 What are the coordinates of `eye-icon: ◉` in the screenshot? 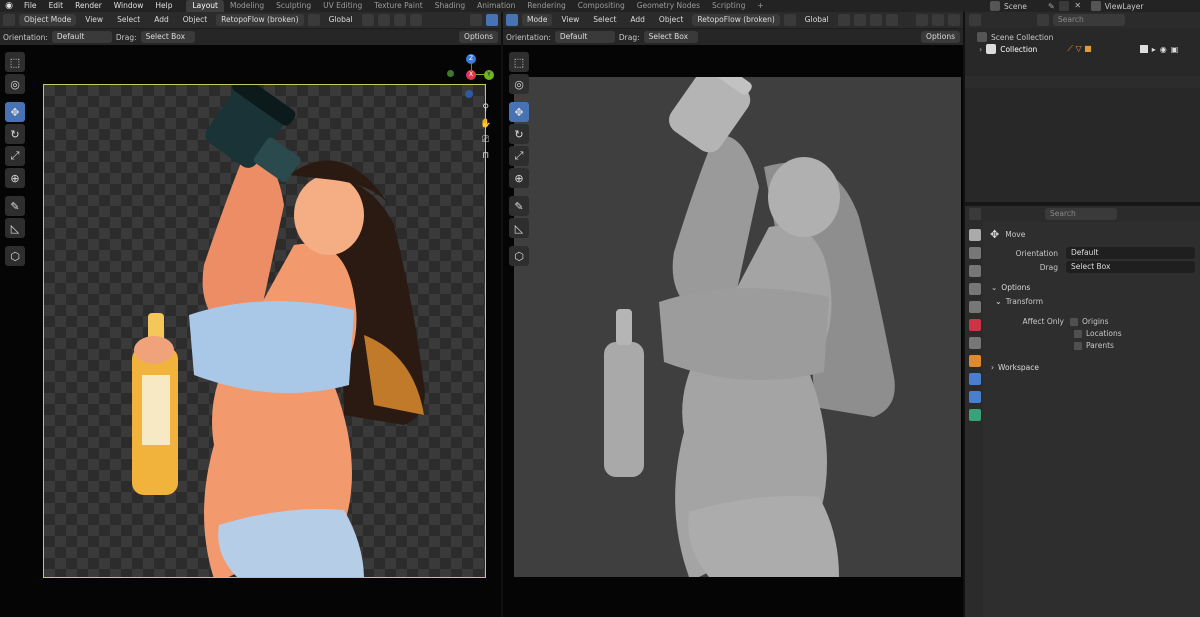 It's located at (1163, 49).